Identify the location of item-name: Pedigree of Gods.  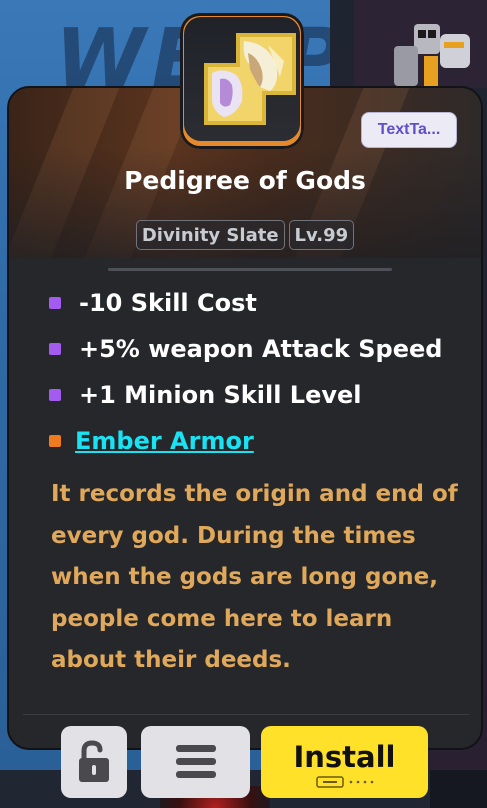
(245, 180).